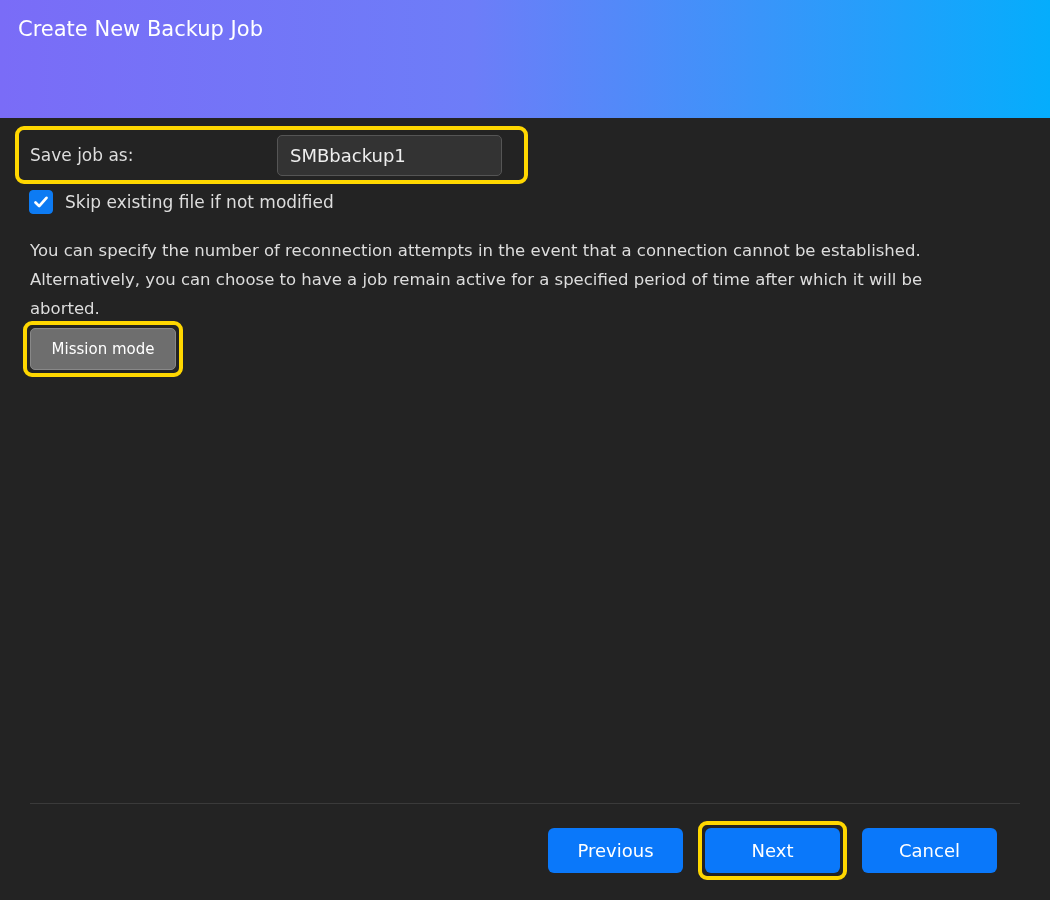 The width and height of the screenshot is (1050, 900). Describe the element at coordinates (41, 202) in the screenshot. I see `checkbox` at that location.